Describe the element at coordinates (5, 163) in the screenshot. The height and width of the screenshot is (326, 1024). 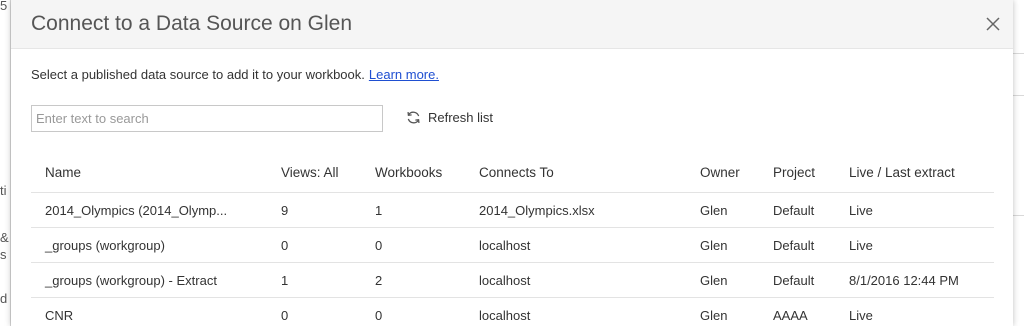
I see `background-left-strip: 5 ti & s d` at that location.